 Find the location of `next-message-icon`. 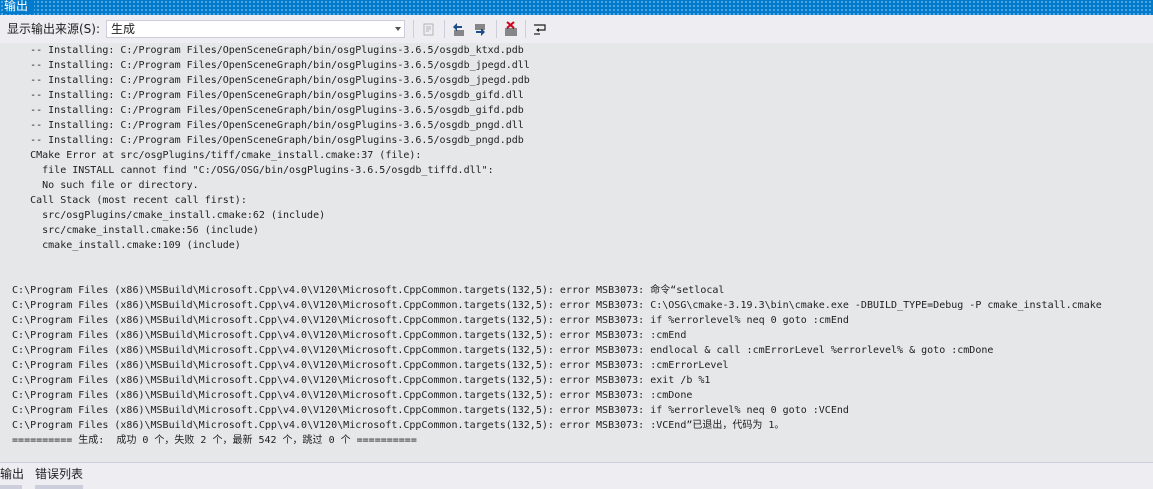

next-message-icon is located at coordinates (480, 30).